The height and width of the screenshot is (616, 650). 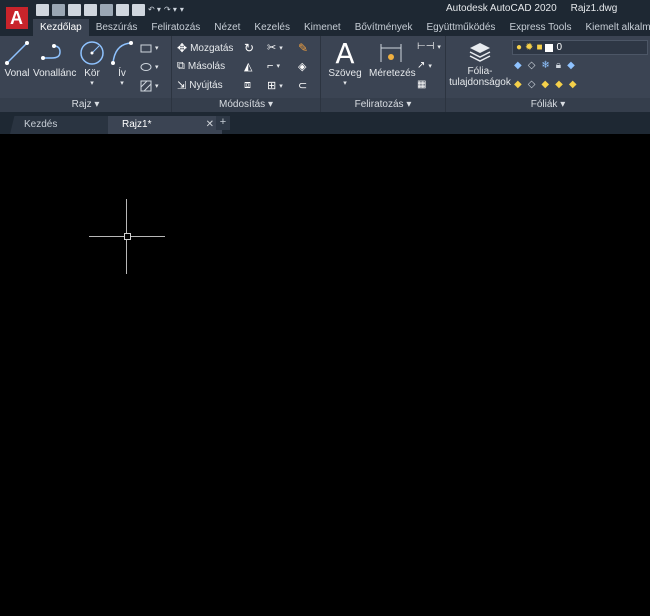 I want to click on plot-icon, so click(x=138, y=9).